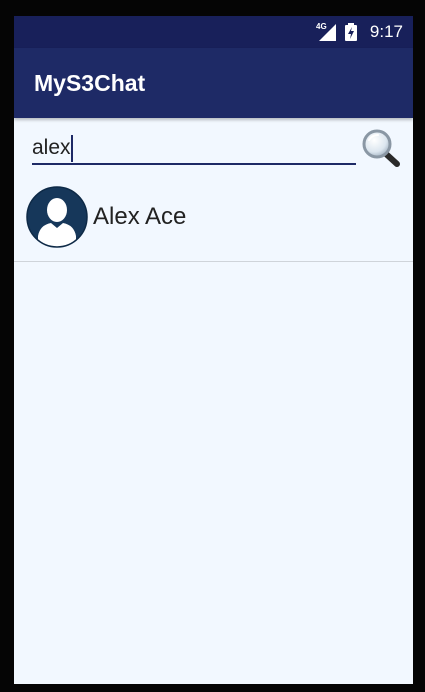  I want to click on search-button, so click(381, 149).